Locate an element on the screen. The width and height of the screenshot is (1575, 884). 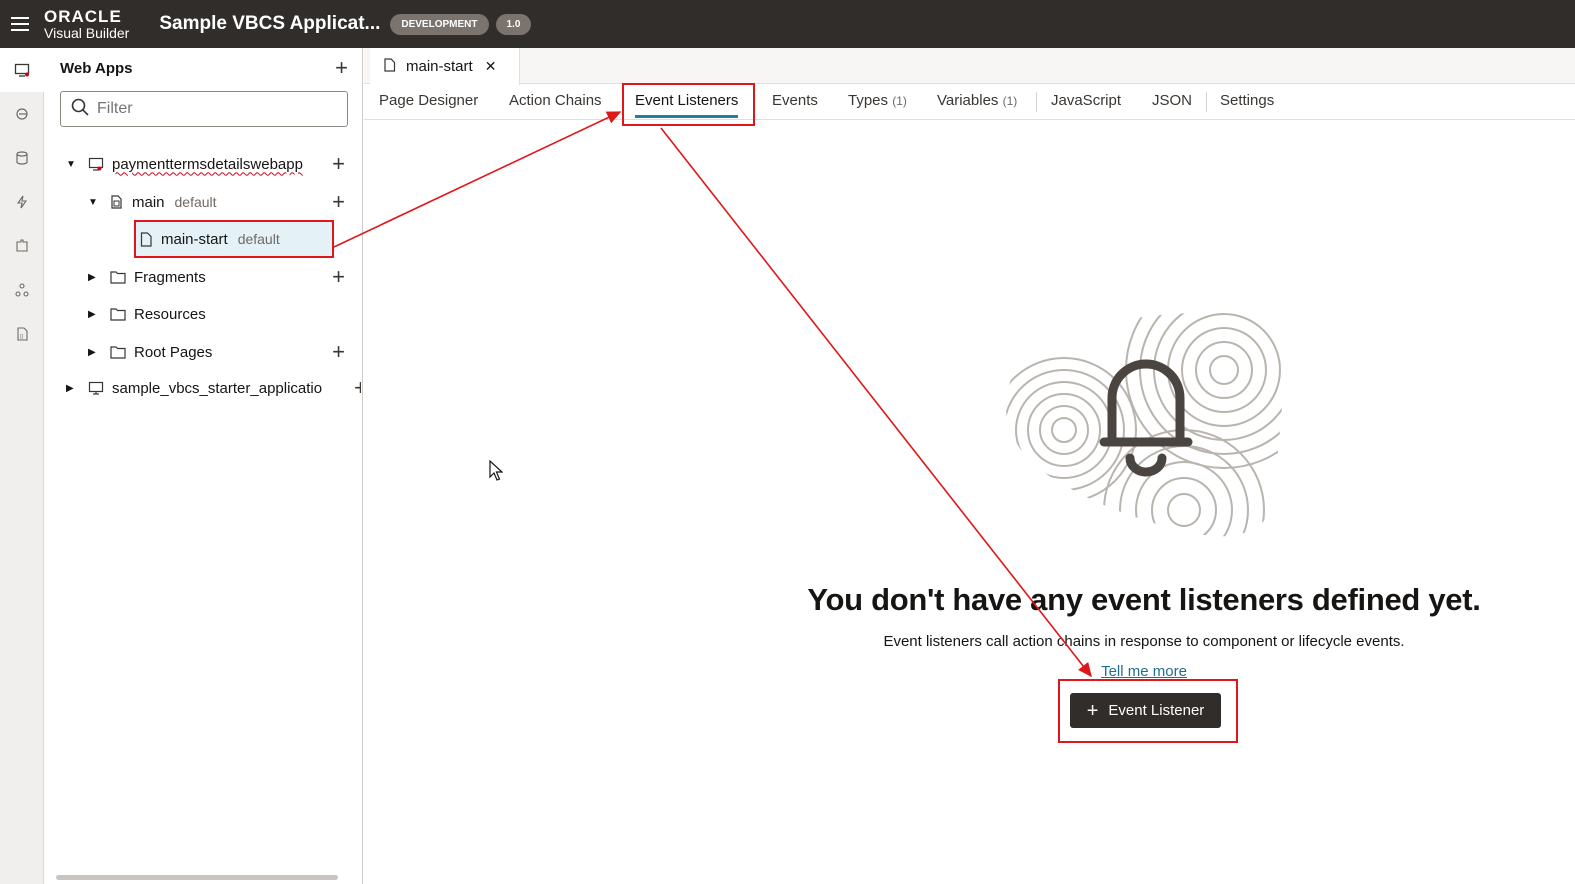
tree-item-paymenttermsdetailswebapp: ▼ paymenttermsdetailswebapp + is located at coordinates (213, 164).